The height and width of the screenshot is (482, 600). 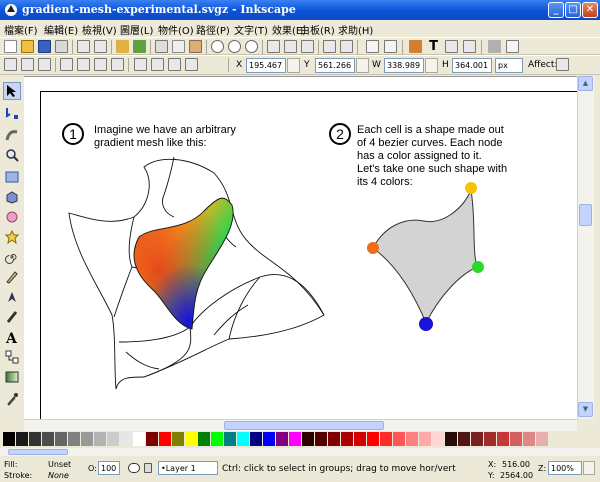 I want to click on connector-tool-icon, so click(x=12, y=357).